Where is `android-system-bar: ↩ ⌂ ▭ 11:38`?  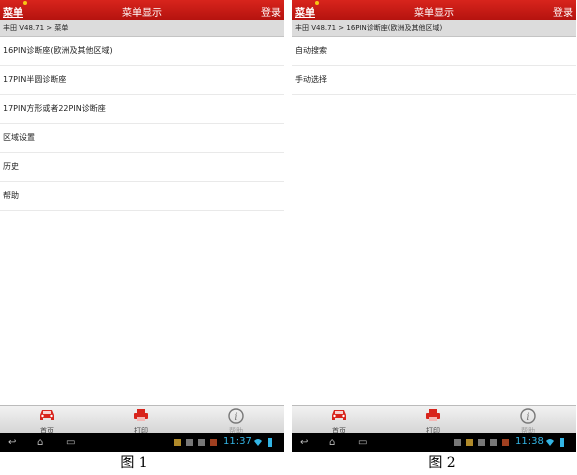 android-system-bar: ↩ ⌂ ▭ 11:38 is located at coordinates (434, 442).